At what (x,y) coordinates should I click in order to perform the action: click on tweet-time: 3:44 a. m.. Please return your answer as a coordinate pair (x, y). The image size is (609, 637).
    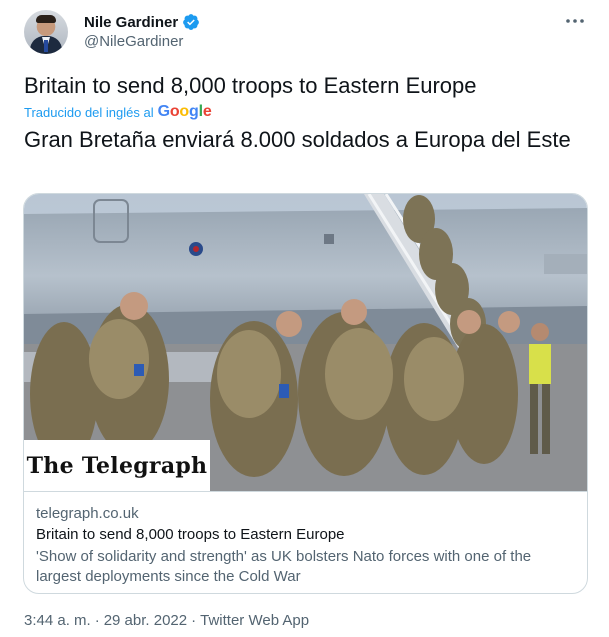
    Looking at the image, I should click on (57, 620).